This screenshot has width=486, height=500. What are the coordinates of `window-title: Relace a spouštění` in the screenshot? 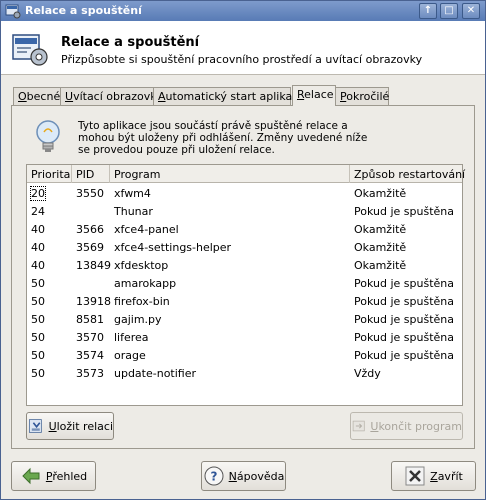 It's located at (83, 10).